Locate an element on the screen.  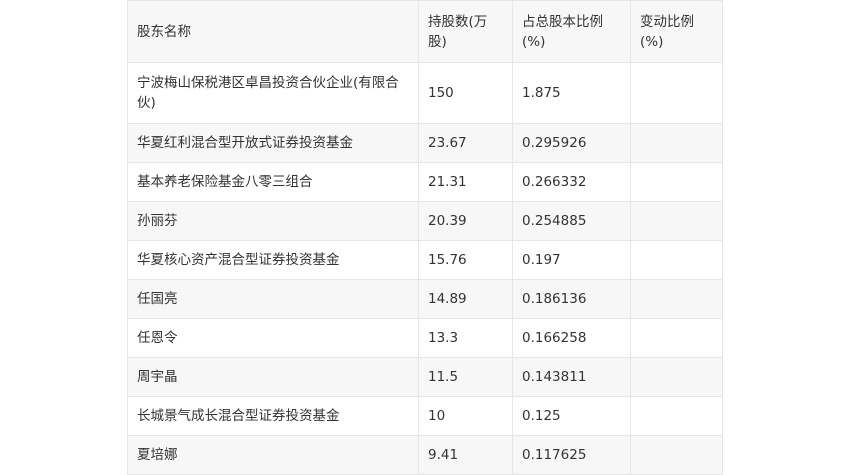
cell-share-ratio: 1.875 is located at coordinates (571, 93).